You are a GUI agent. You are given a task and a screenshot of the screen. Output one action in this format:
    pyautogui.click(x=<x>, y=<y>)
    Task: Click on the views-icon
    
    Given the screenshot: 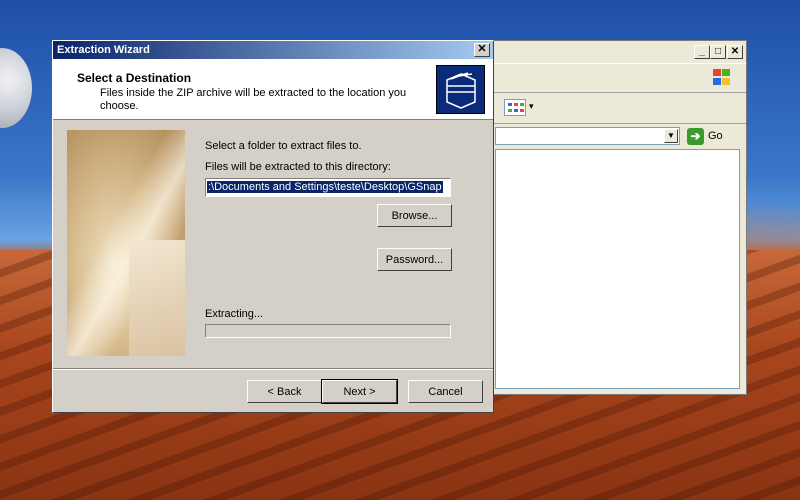 What is the action you would take?
    pyautogui.click(x=515, y=107)
    